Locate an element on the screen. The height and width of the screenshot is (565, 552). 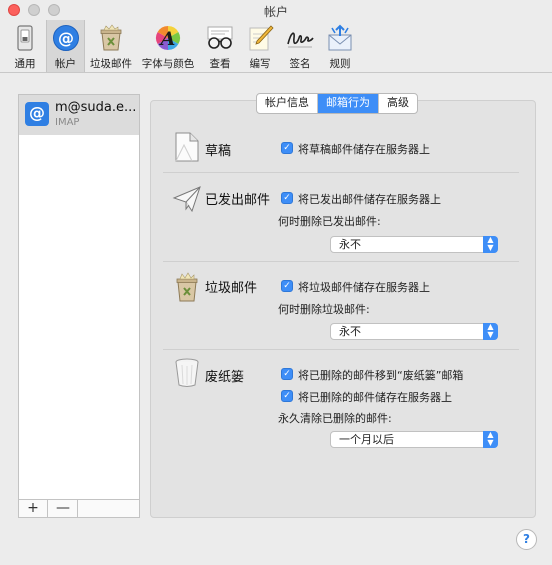
toolbar-item-label: 查看 is located at coordinates (220, 64).